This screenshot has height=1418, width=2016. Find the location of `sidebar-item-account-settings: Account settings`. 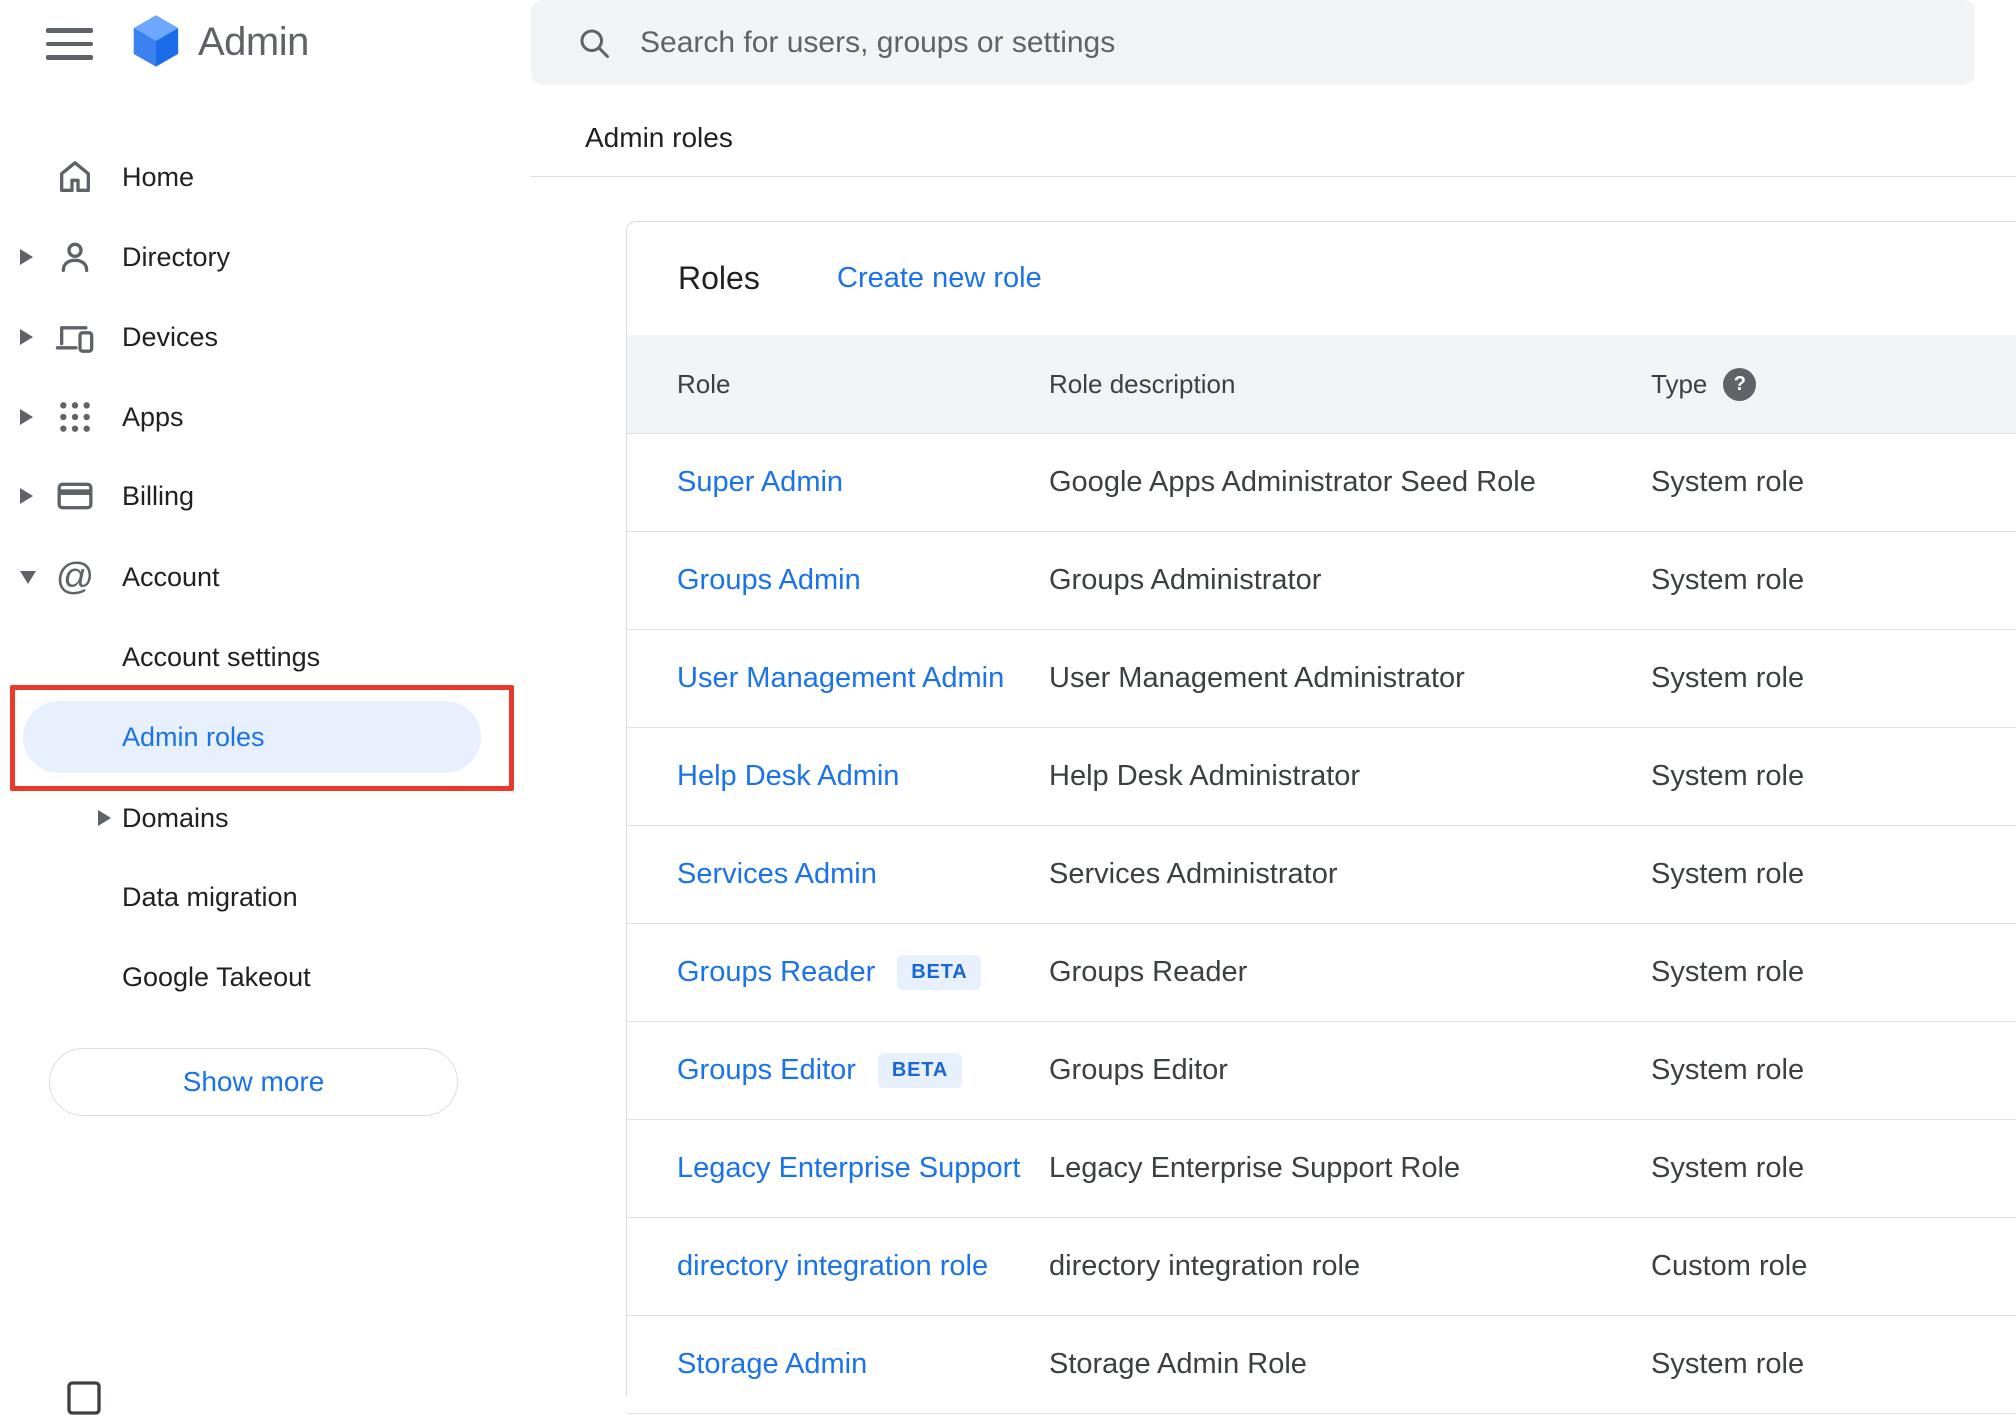

sidebar-item-account-settings: Account settings is located at coordinates (265, 657).